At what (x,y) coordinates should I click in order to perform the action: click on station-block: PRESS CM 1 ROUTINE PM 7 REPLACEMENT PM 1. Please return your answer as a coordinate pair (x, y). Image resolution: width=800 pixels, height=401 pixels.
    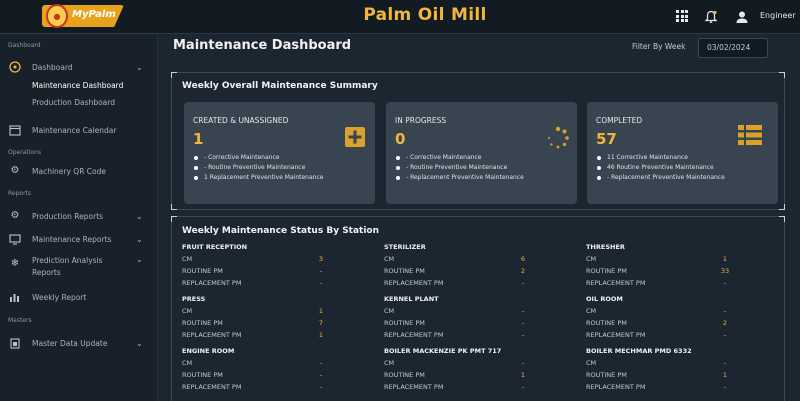
    Looking at the image, I should click on (257, 317).